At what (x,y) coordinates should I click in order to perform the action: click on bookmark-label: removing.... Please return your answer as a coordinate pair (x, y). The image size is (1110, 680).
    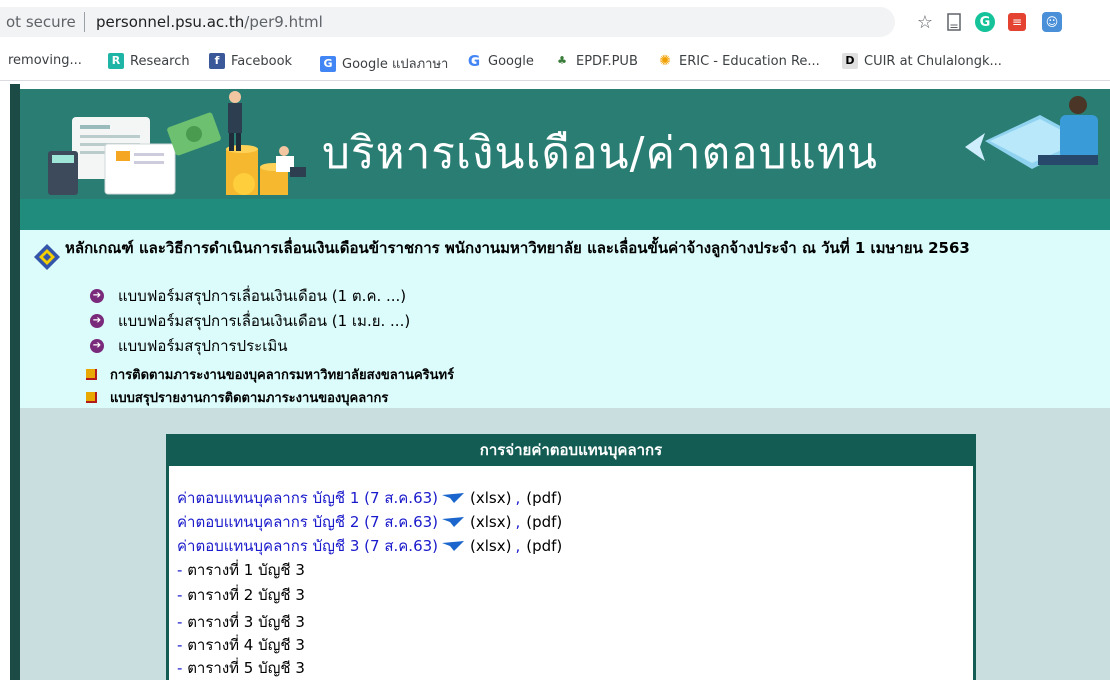
    Looking at the image, I should click on (45, 60).